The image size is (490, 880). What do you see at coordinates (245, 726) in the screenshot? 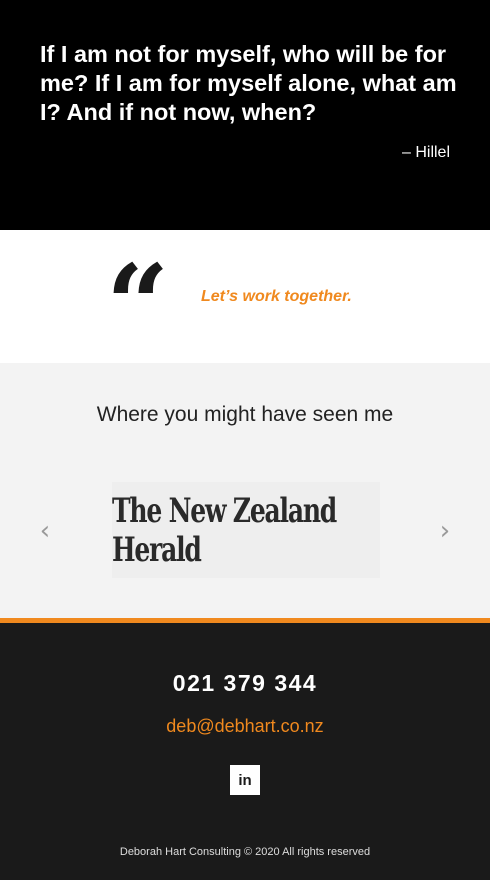
I see `email-link: deb@debhart.co.nz` at bounding box center [245, 726].